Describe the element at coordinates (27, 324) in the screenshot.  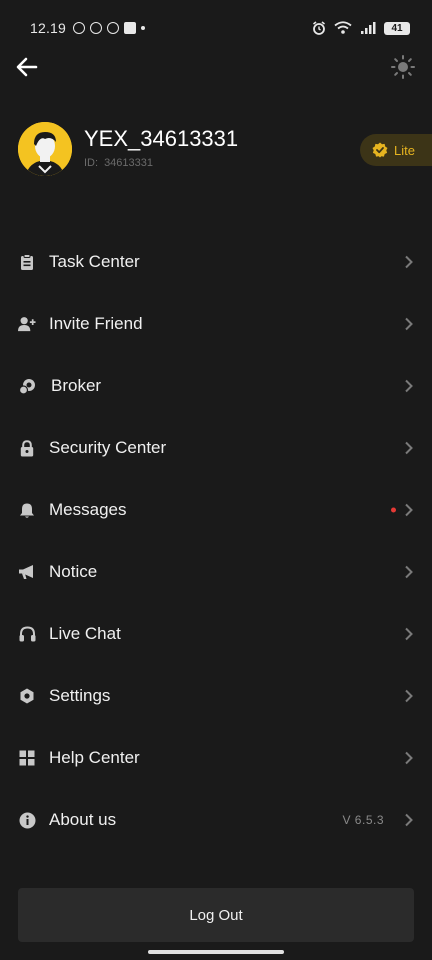
I see `add-user-icon` at that location.